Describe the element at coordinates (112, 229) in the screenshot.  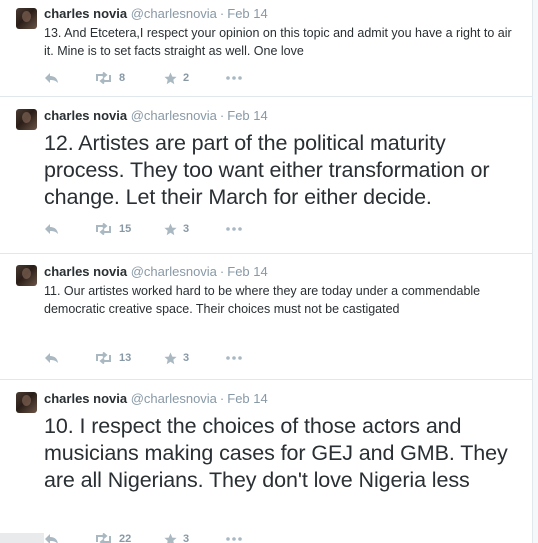
I see `retweet-button: 15` at that location.